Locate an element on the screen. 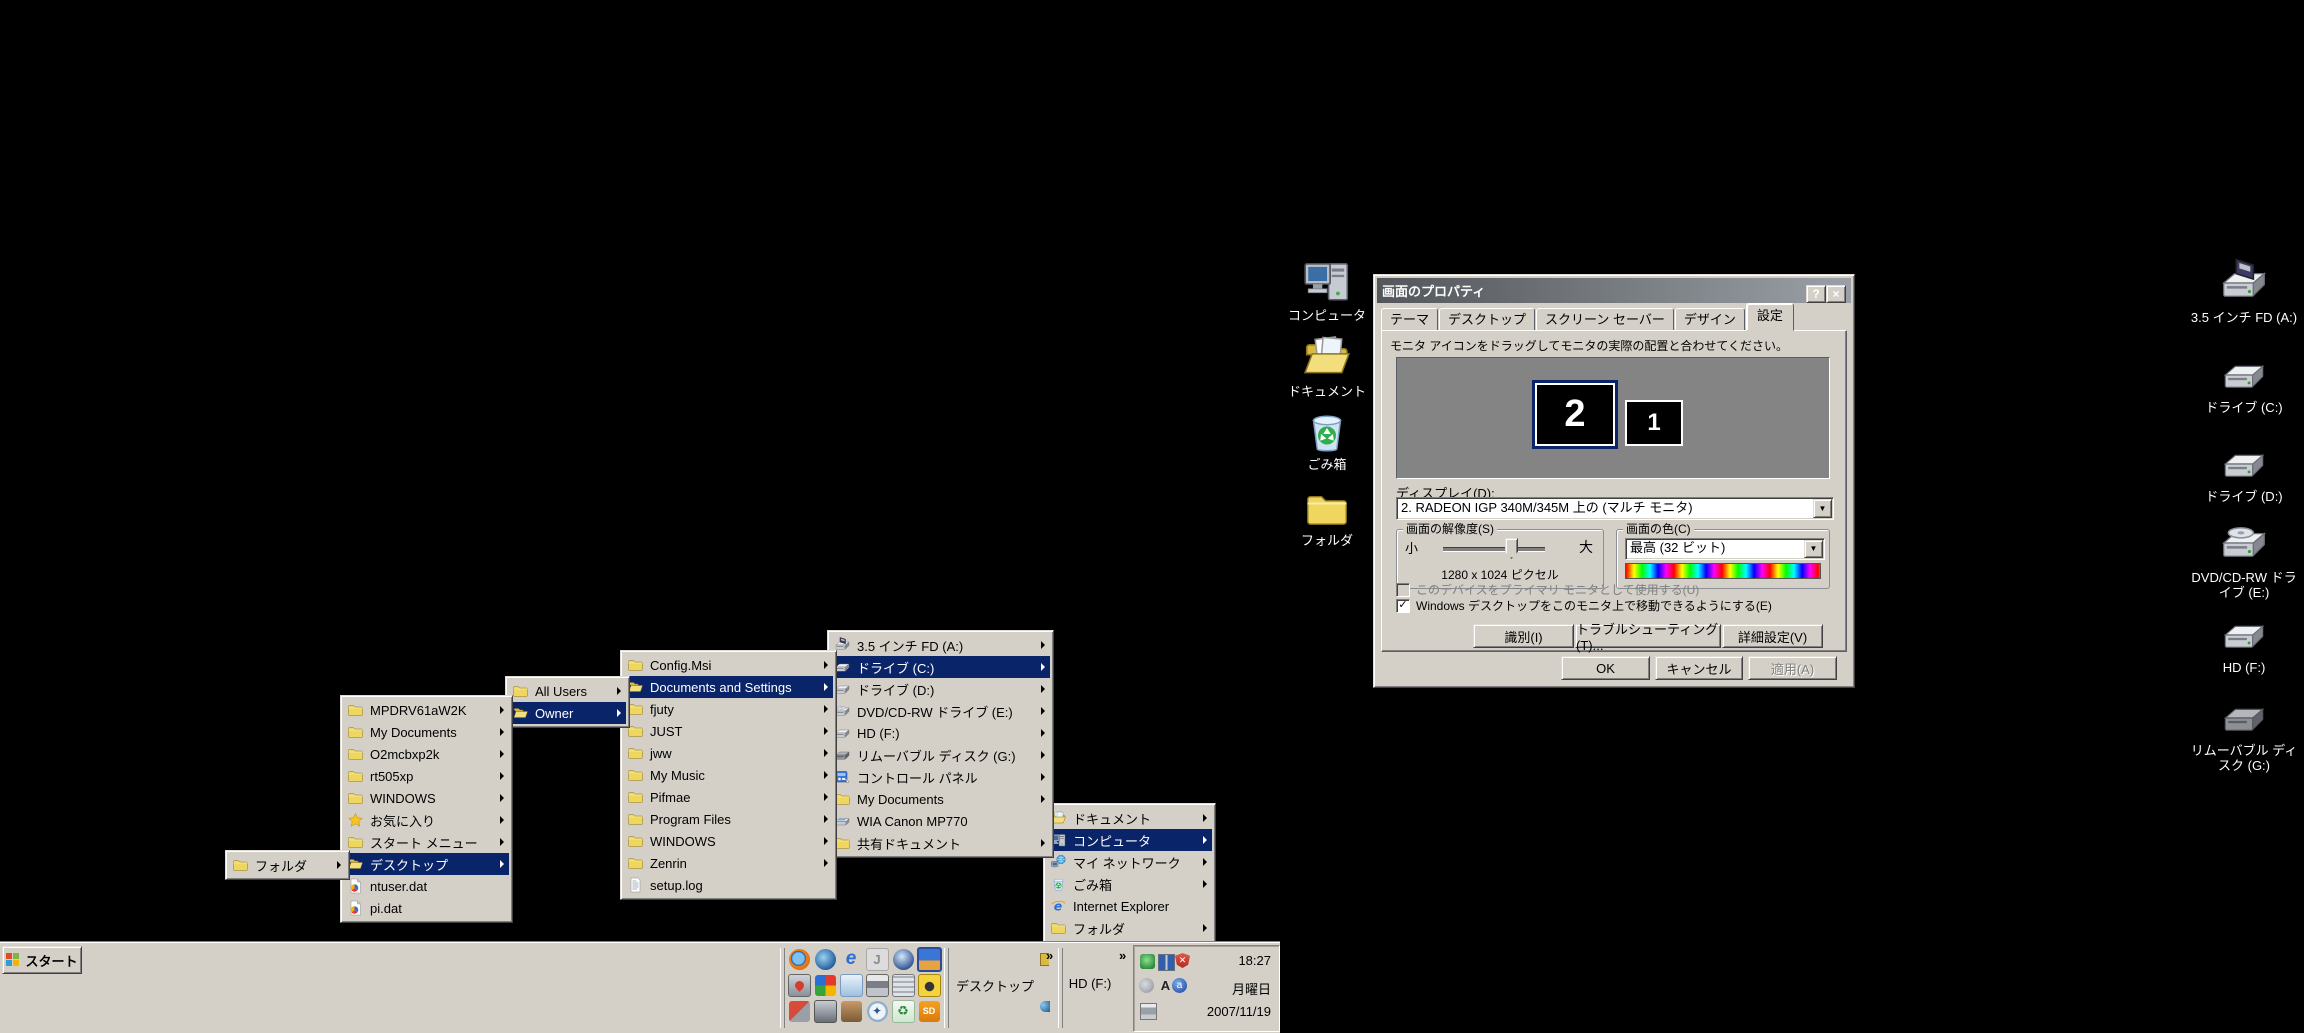 The height and width of the screenshot is (1033, 2304). desktop-icon-folder: フォルダ is located at coordinates (1327, 517).